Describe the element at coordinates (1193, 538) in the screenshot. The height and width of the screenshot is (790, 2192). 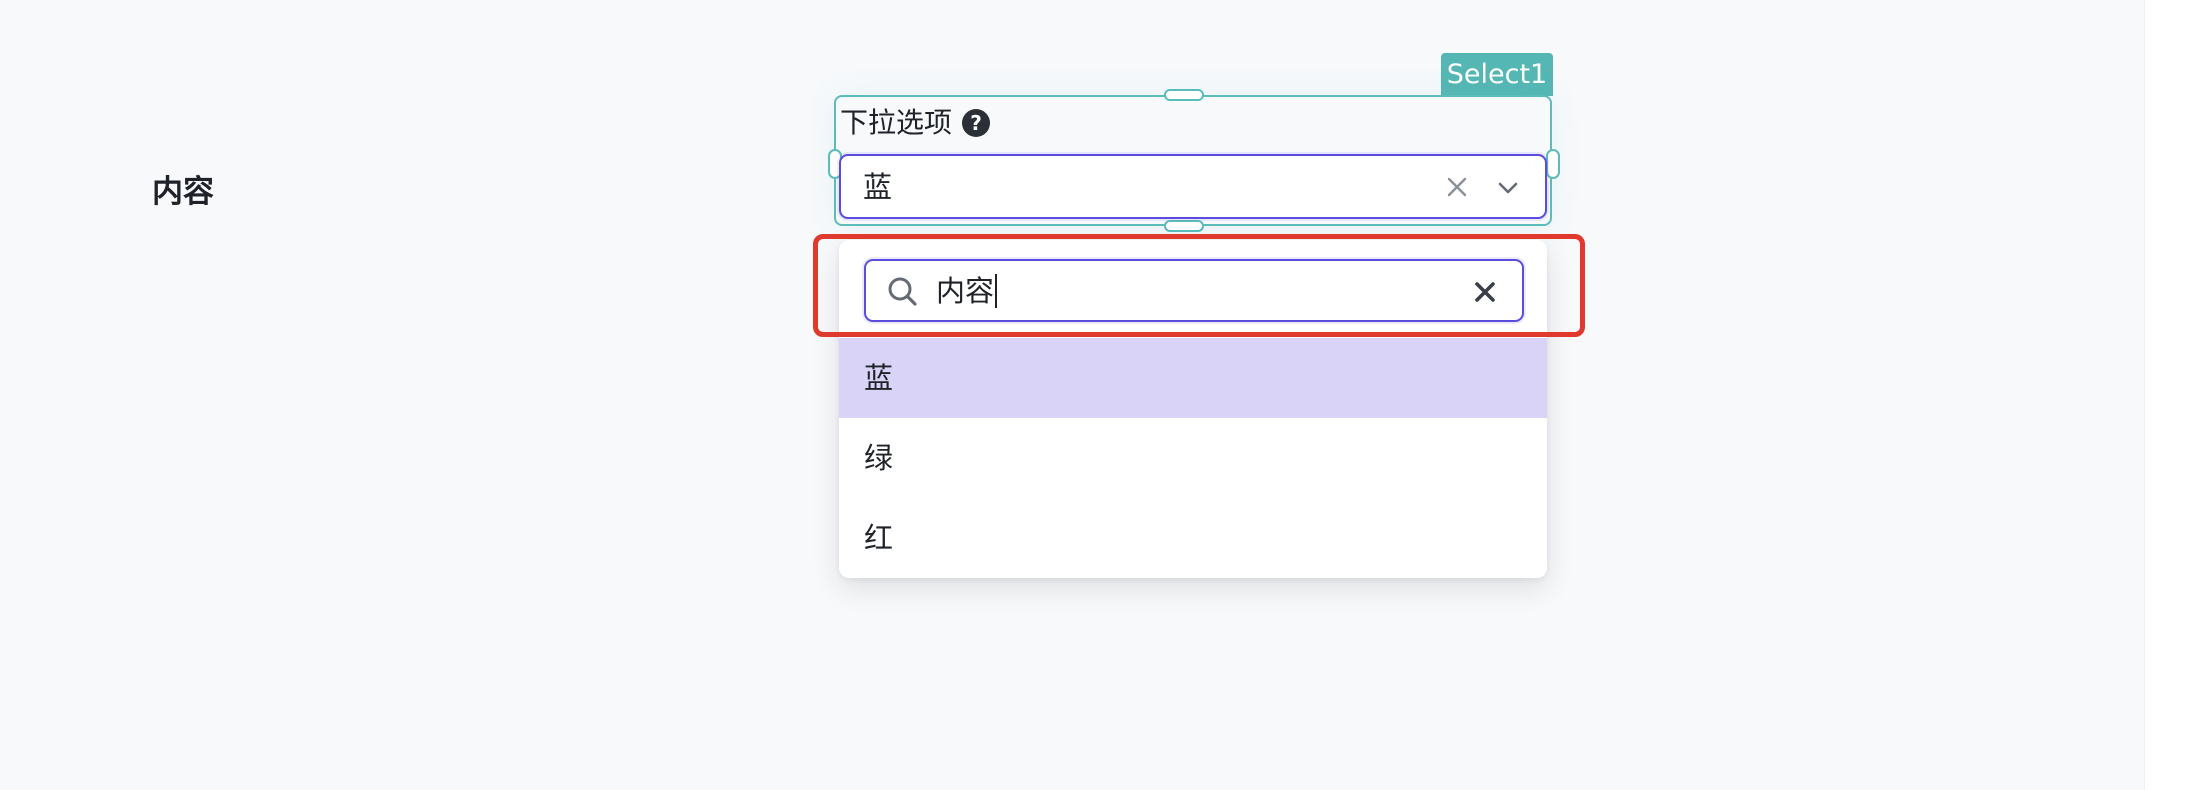
I see `dropdown-option-red: 红` at that location.